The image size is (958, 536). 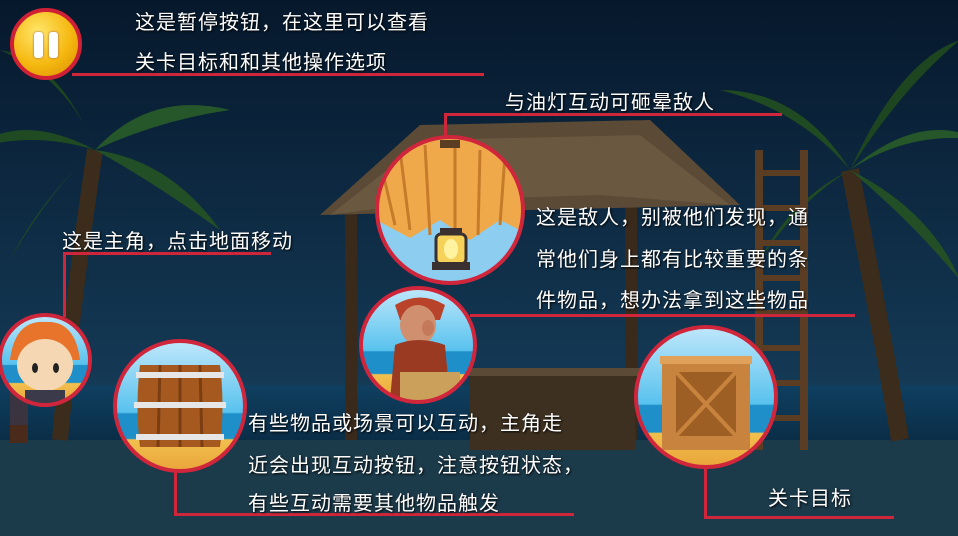 What do you see at coordinates (662, 315) in the screenshot?
I see `enemy-tip-underline` at bounding box center [662, 315].